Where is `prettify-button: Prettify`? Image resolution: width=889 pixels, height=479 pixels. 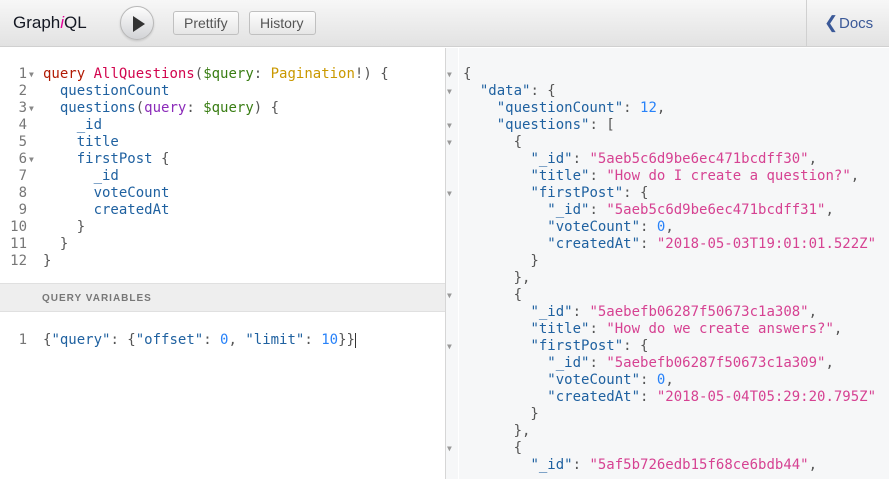
prettify-button: Prettify is located at coordinates (206, 23).